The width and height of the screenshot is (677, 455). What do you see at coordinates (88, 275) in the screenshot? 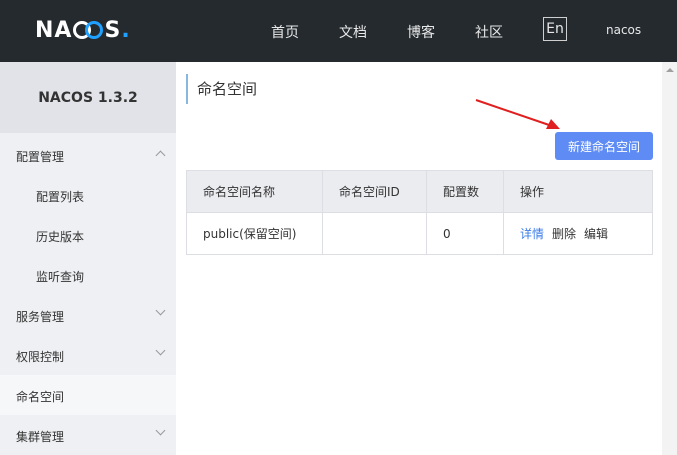
I see `sidebar-item-listener-query: 监听查询` at bounding box center [88, 275].